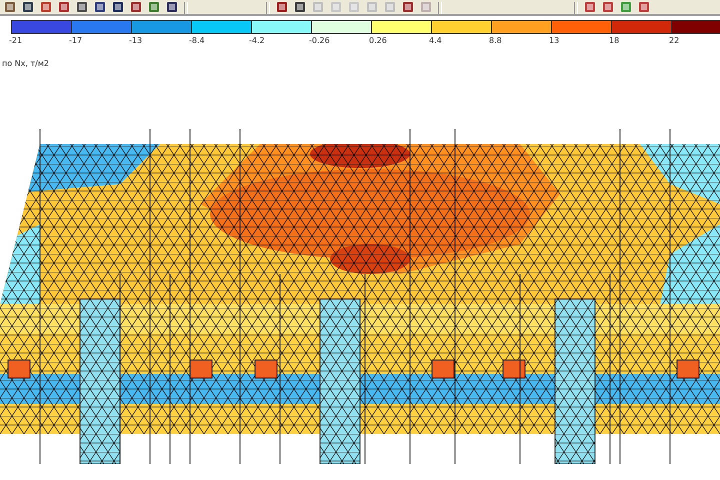 The image size is (720, 480). Describe the element at coordinates (15, 40) in the screenshot. I see `legend-tick-label: -21` at that location.